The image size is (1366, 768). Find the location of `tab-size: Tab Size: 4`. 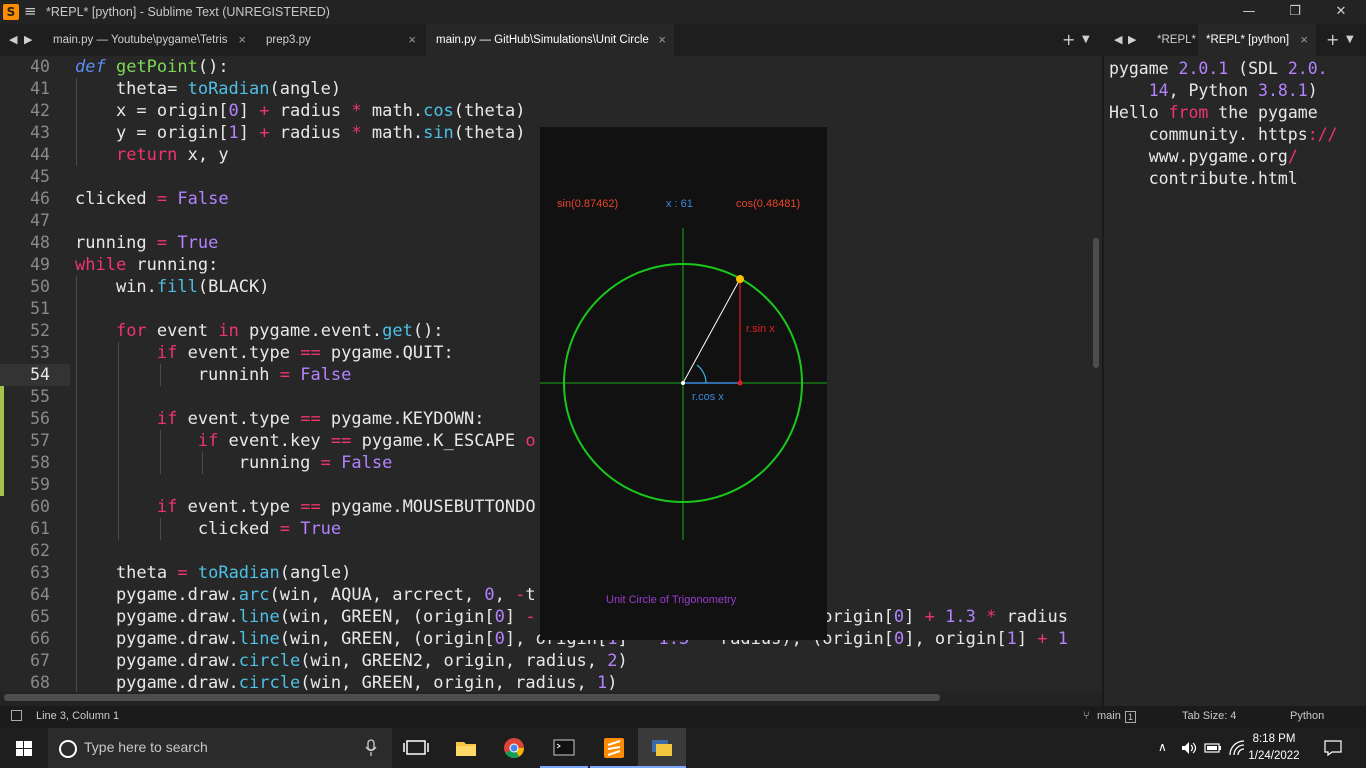

tab-size: Tab Size: 4 is located at coordinates (1209, 716).